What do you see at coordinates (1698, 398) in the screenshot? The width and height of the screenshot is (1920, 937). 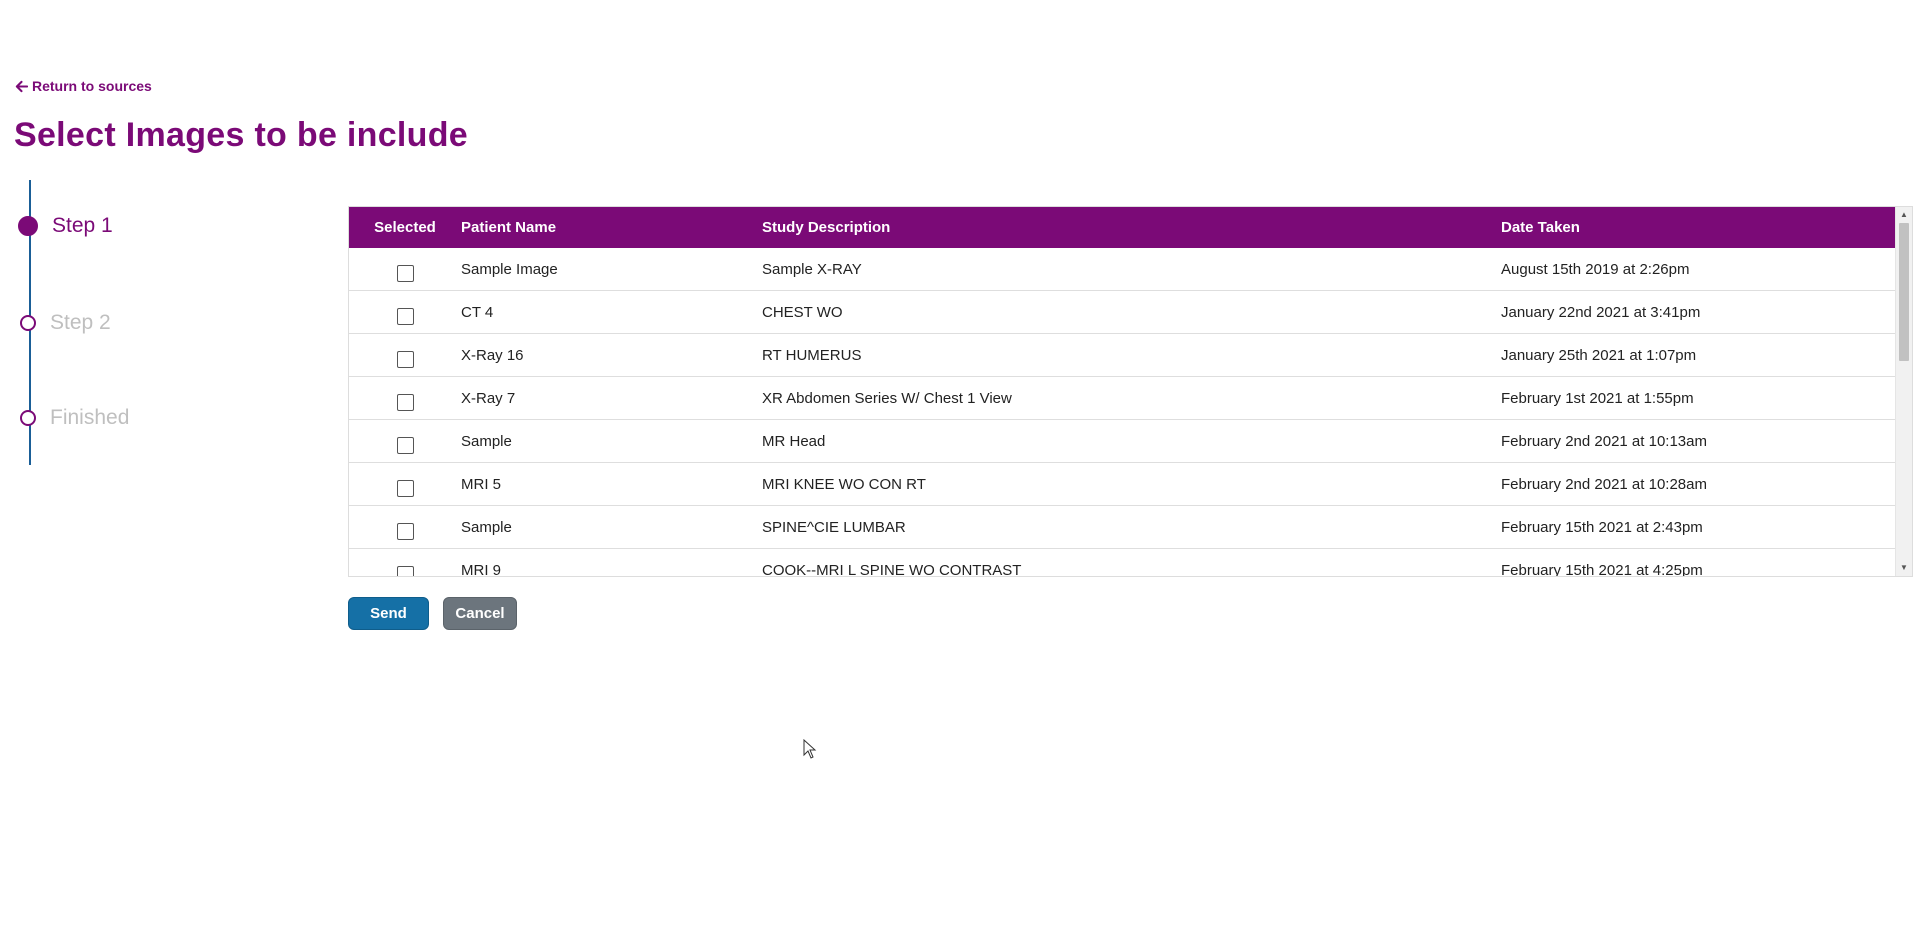 I see `cell-date-taken: February 1st 2021 at 1:55pm` at bounding box center [1698, 398].